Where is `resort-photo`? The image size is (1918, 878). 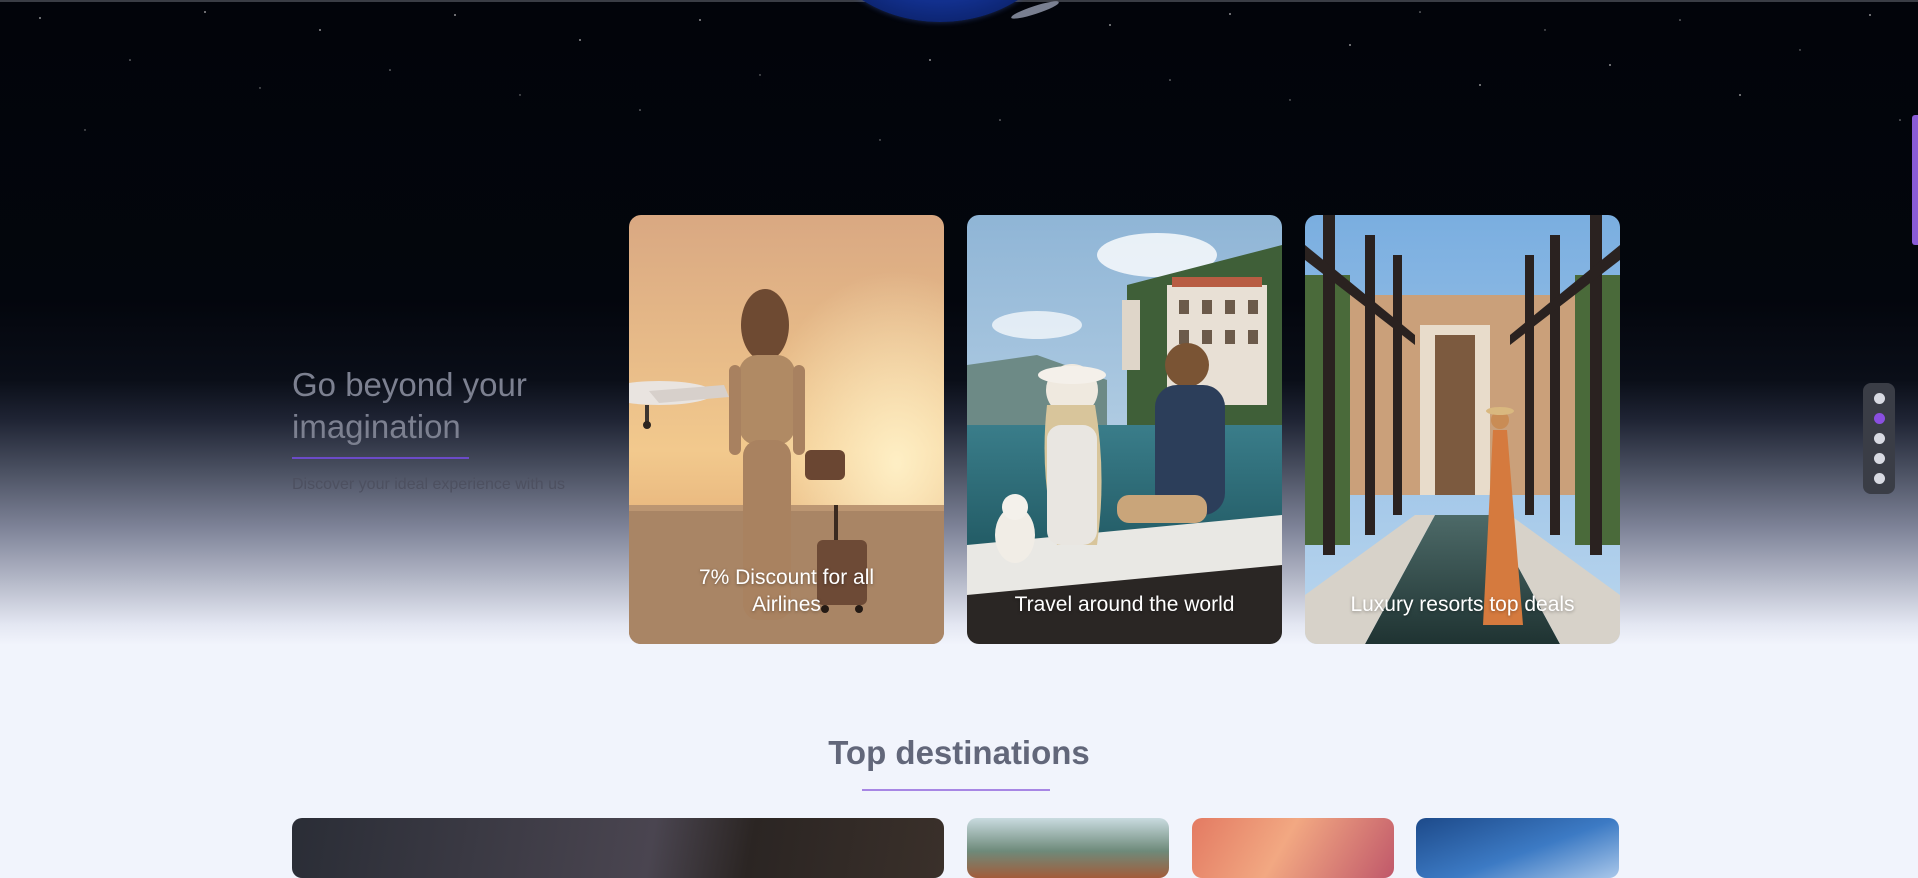
resort-photo is located at coordinates (1462, 429).